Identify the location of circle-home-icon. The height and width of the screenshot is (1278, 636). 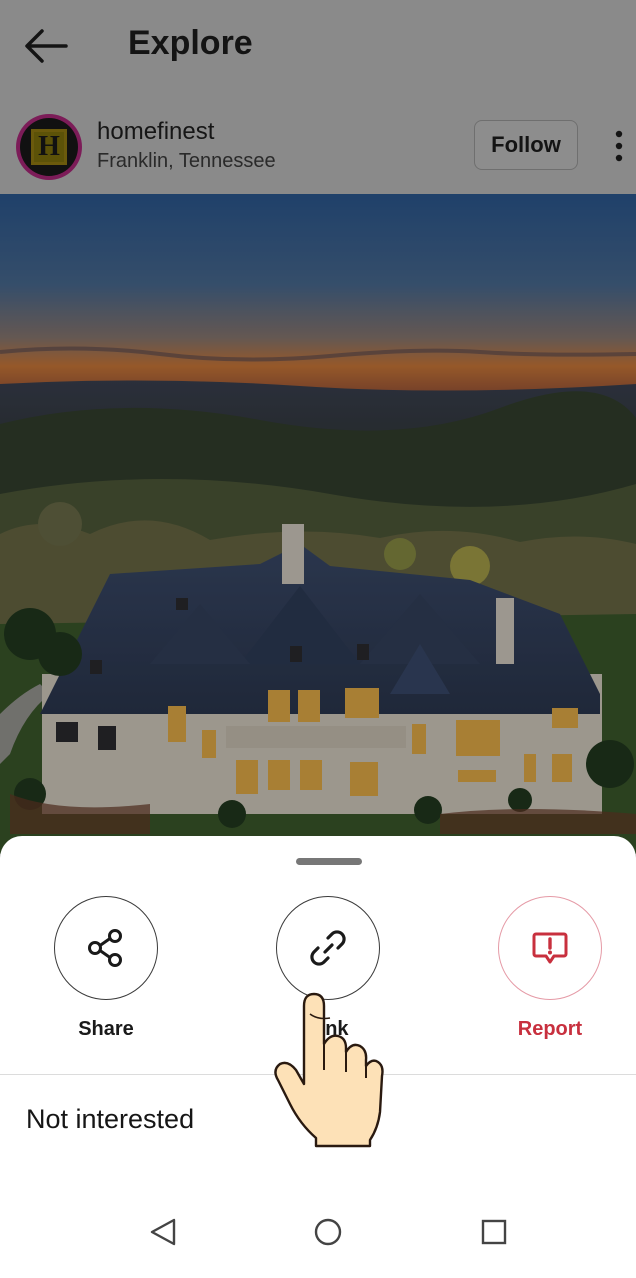
(328, 1232).